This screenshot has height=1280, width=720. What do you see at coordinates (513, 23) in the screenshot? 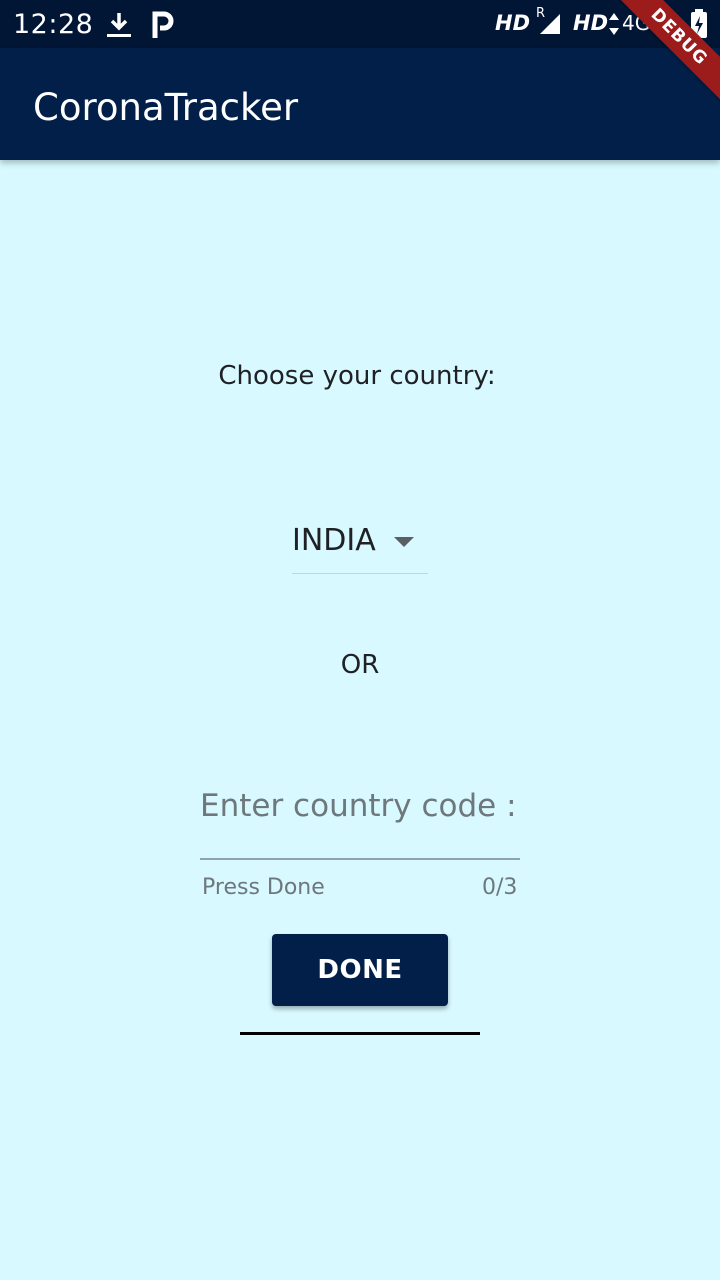
I see `hd-indicator-1: HD` at bounding box center [513, 23].